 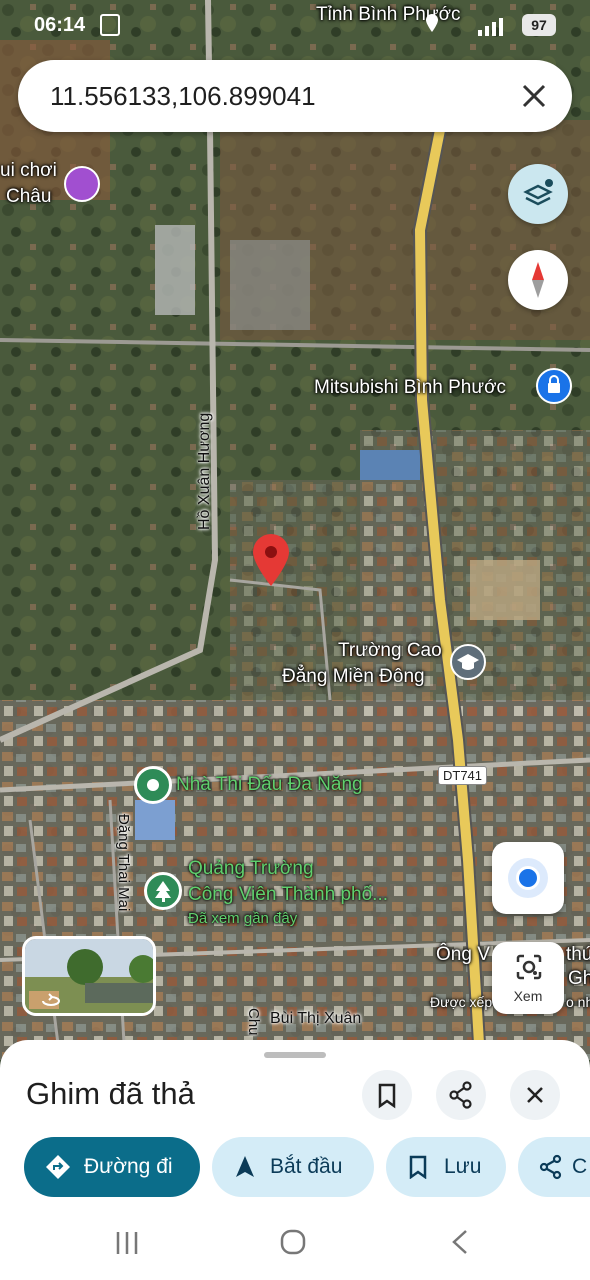 What do you see at coordinates (295, 1055) in the screenshot?
I see `drag-handle` at bounding box center [295, 1055].